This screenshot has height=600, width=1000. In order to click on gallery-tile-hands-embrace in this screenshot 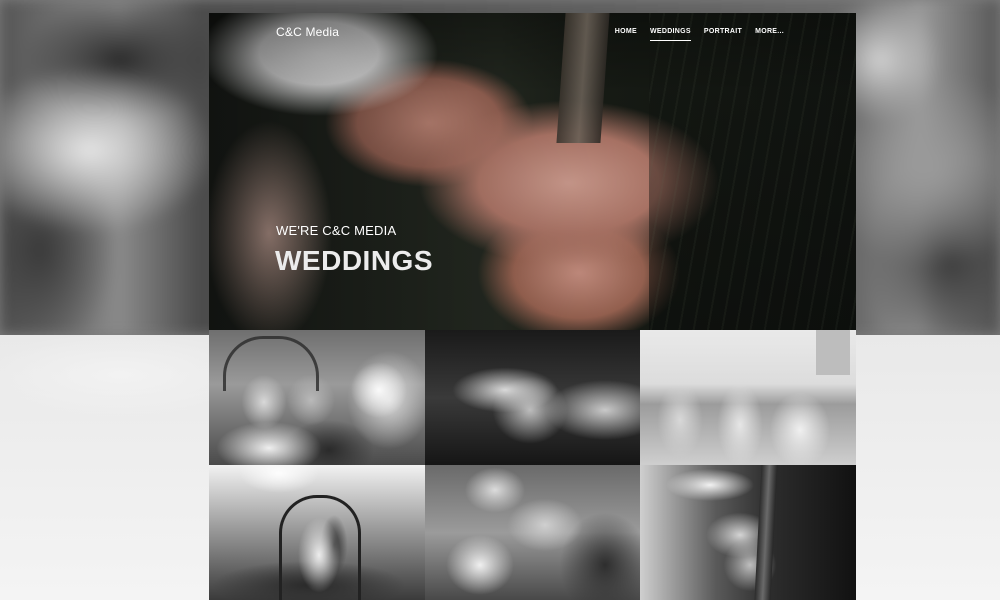, I will do `click(532, 397)`.